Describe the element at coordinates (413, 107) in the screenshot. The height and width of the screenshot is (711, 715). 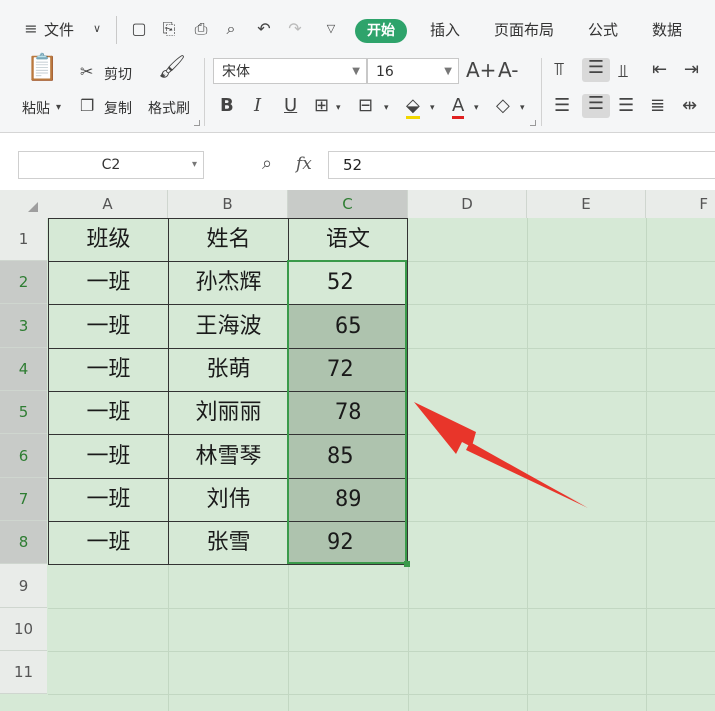
I see `fill-color-icon: ⬙` at that location.